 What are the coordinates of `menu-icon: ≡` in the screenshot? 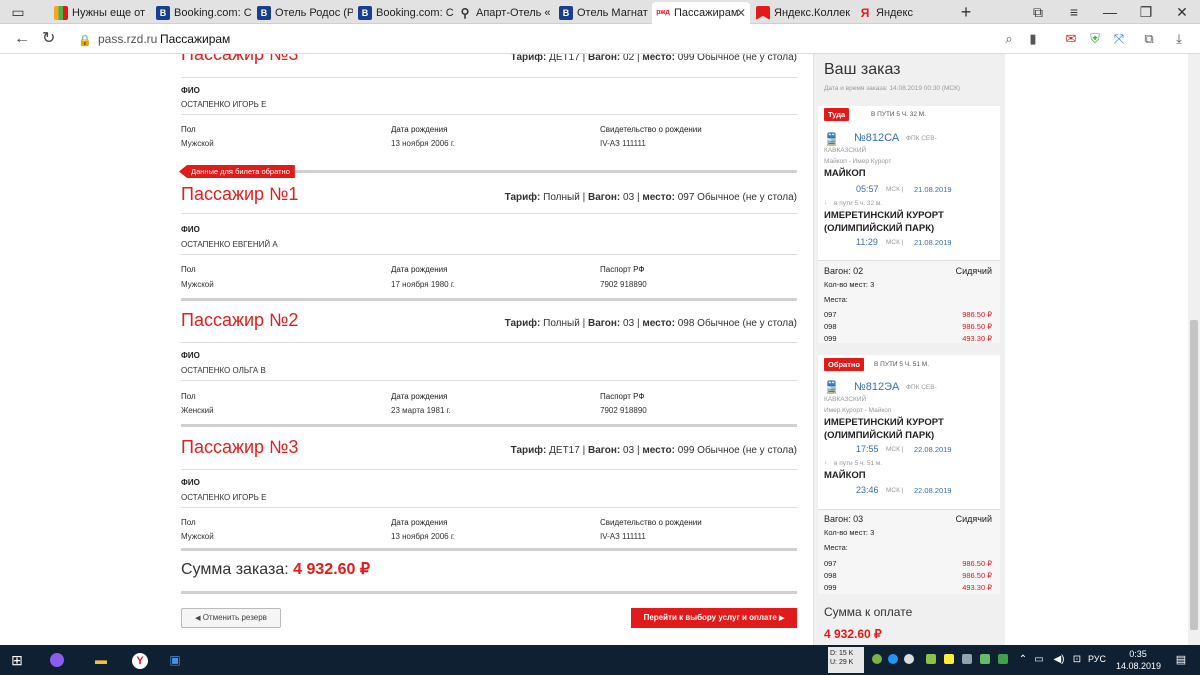 It's located at (1074, 12).